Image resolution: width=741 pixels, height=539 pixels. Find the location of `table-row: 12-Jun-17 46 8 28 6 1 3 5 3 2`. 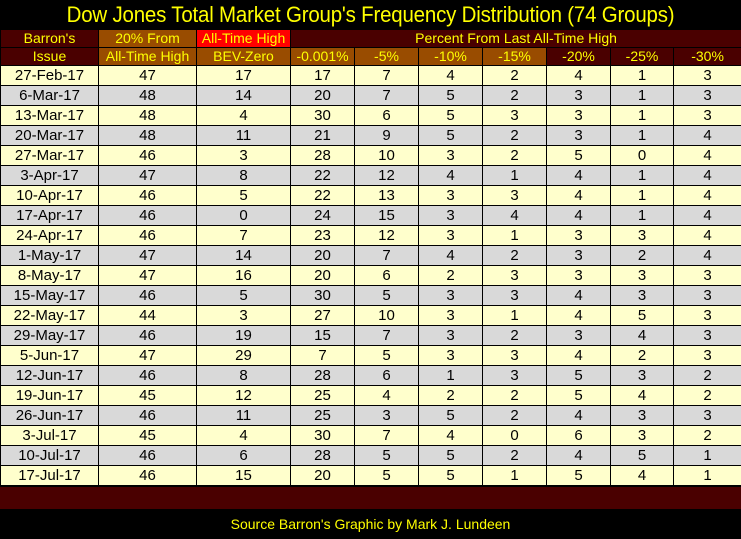

table-row: 12-Jun-17 46 8 28 6 1 3 5 3 2 is located at coordinates (370, 375).